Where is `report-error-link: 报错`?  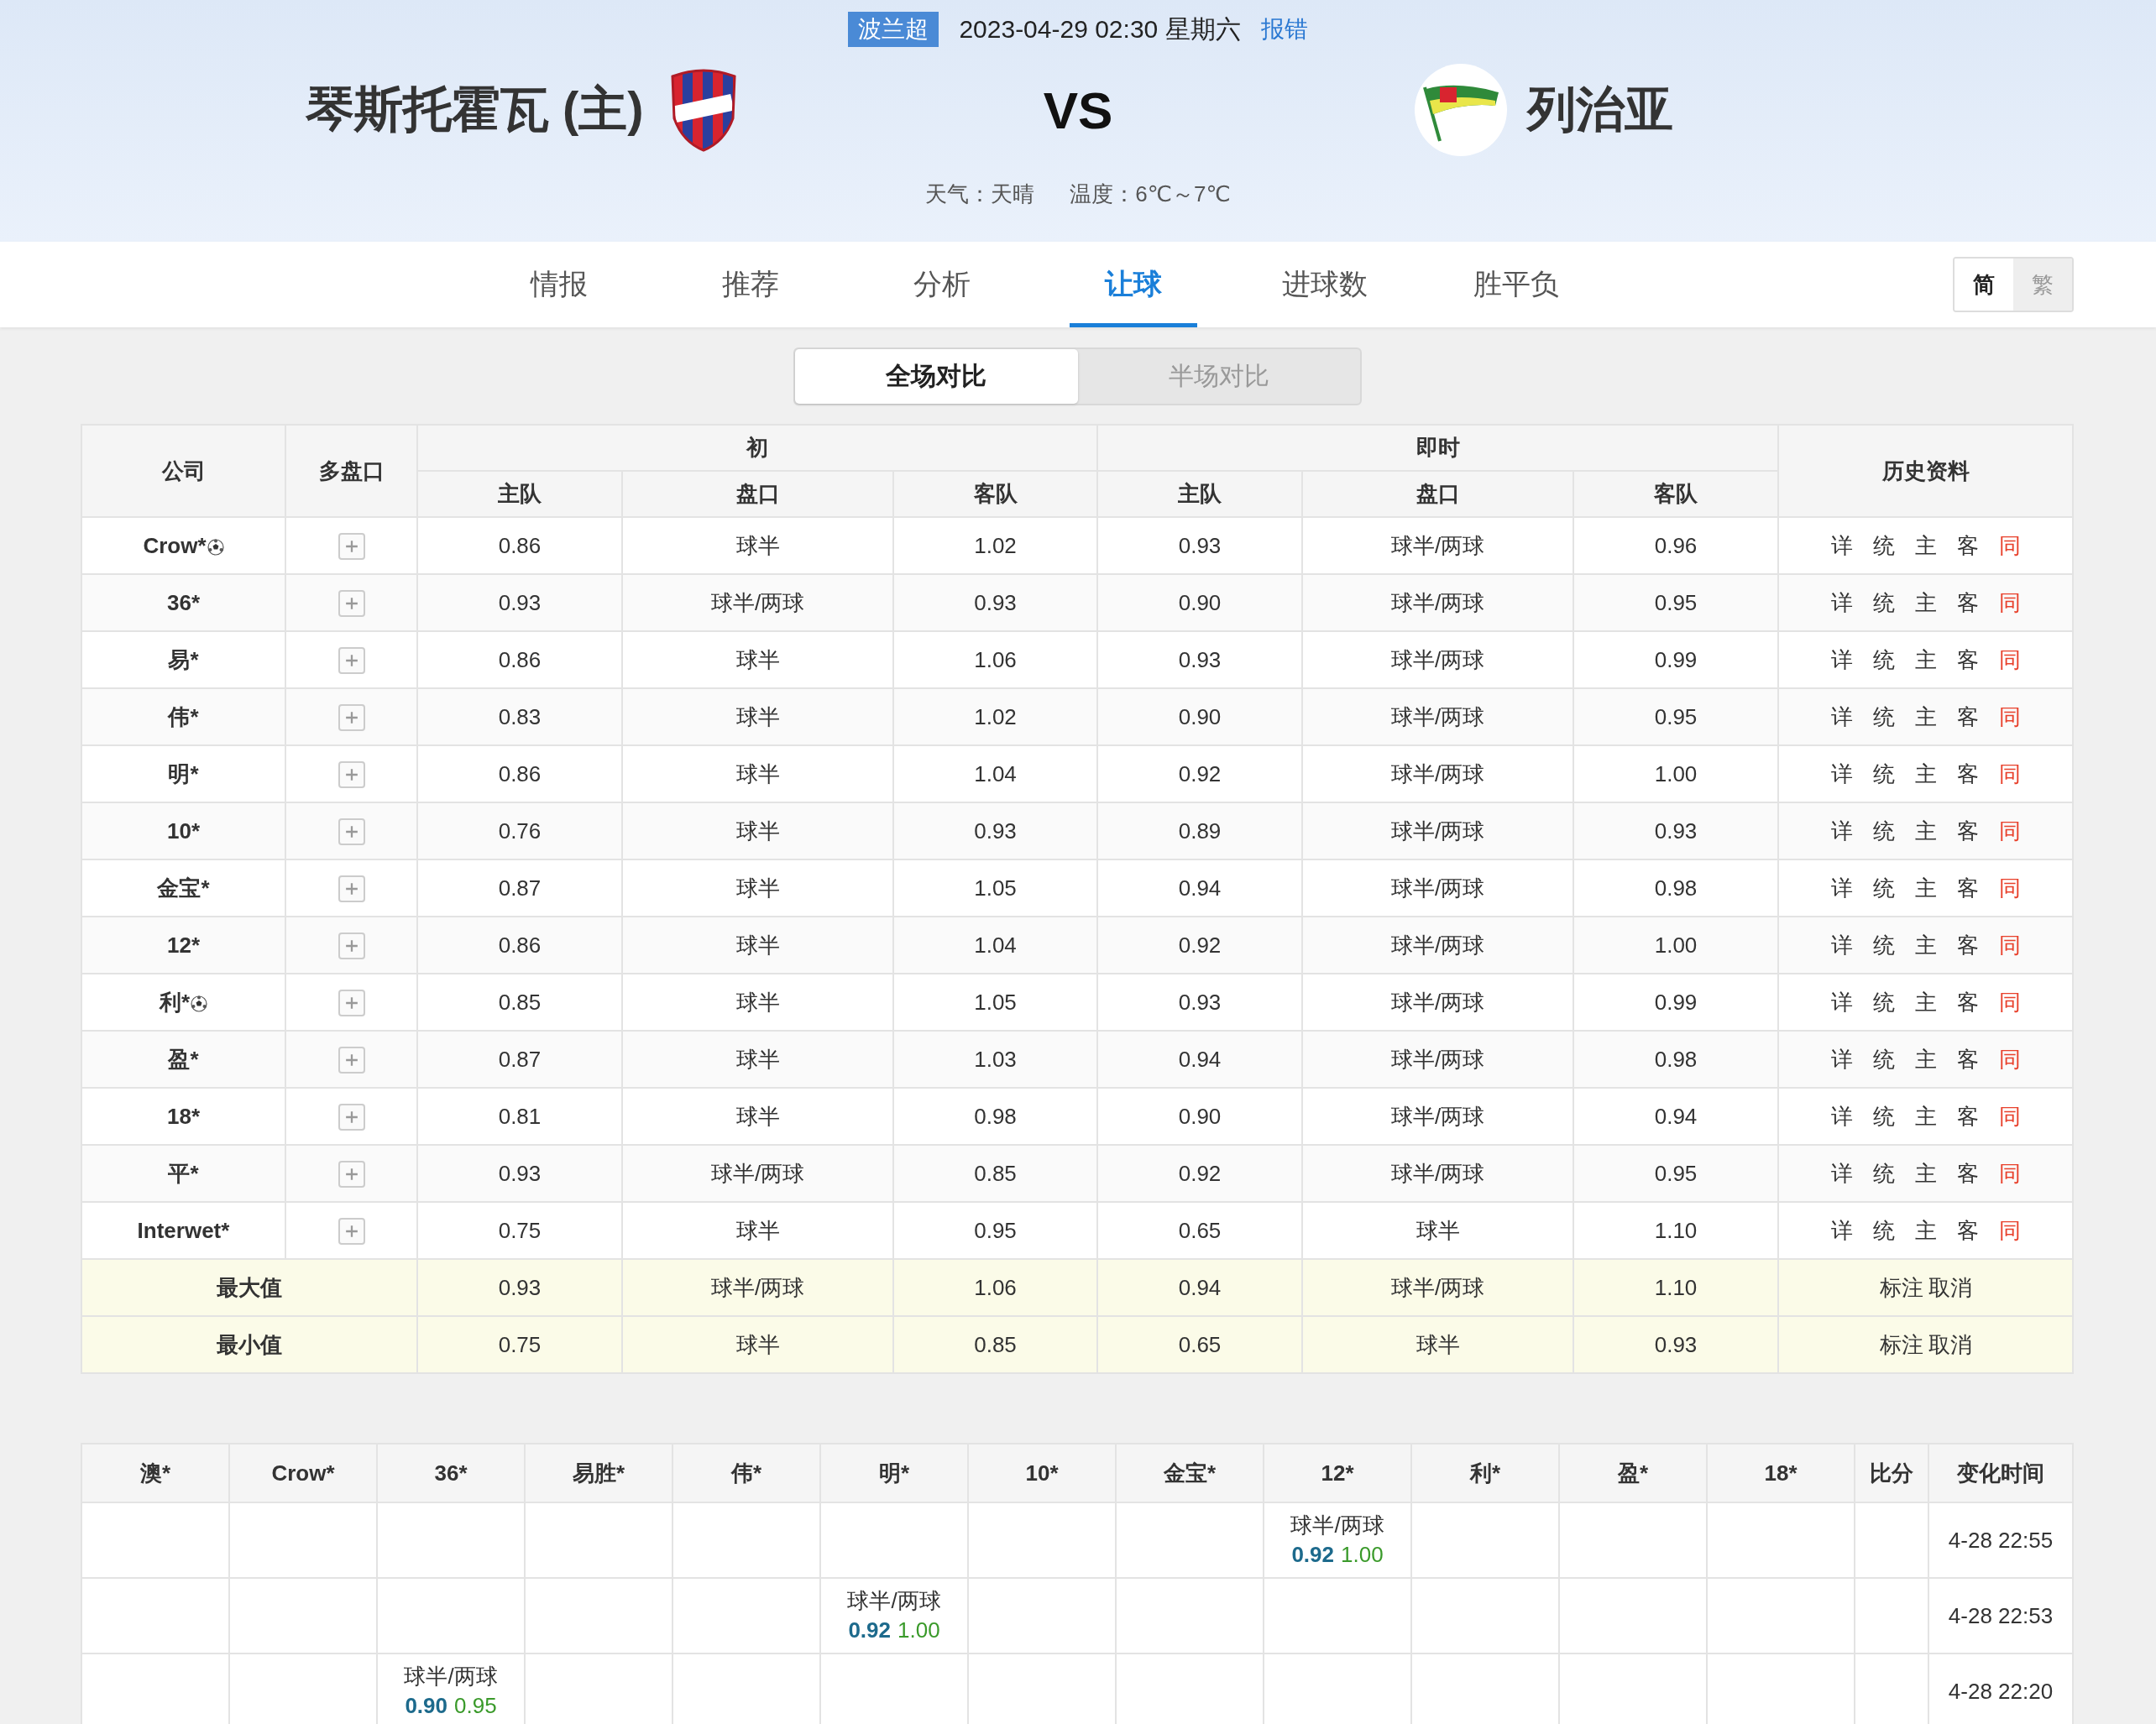
report-error-link: 报错 is located at coordinates (1284, 29).